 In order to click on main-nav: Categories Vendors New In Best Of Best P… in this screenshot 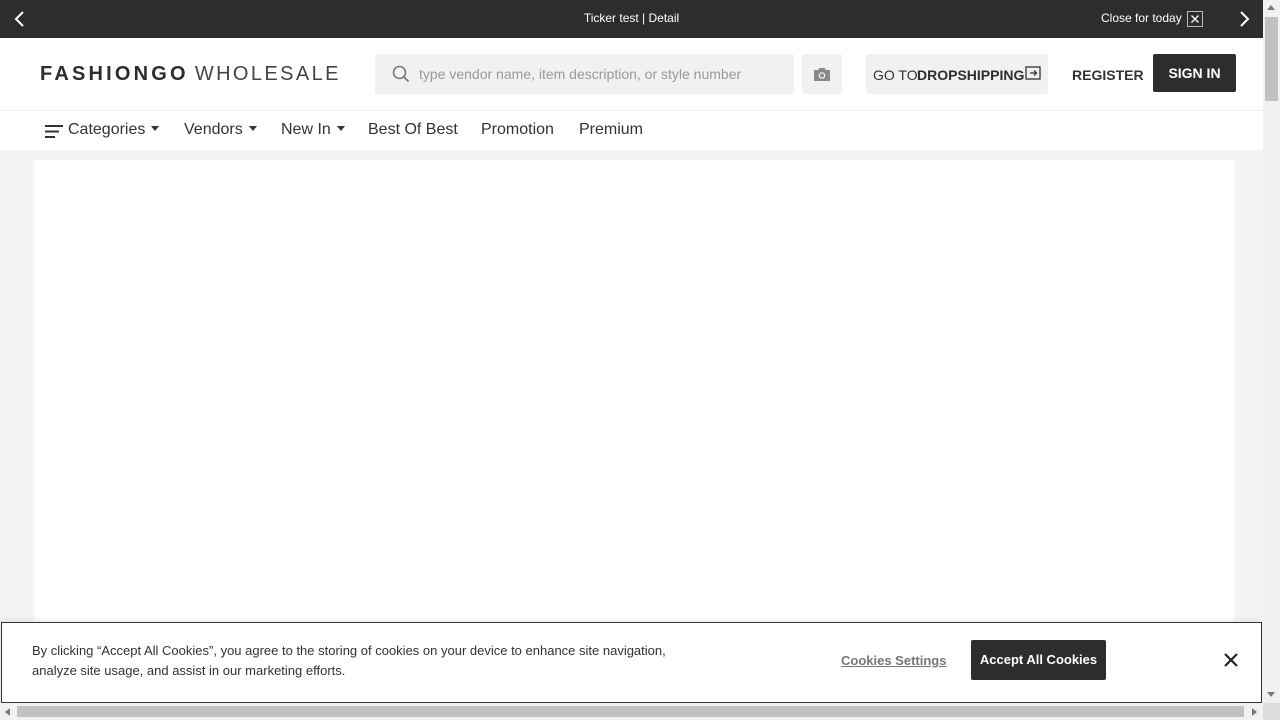, I will do `click(631, 130)`.